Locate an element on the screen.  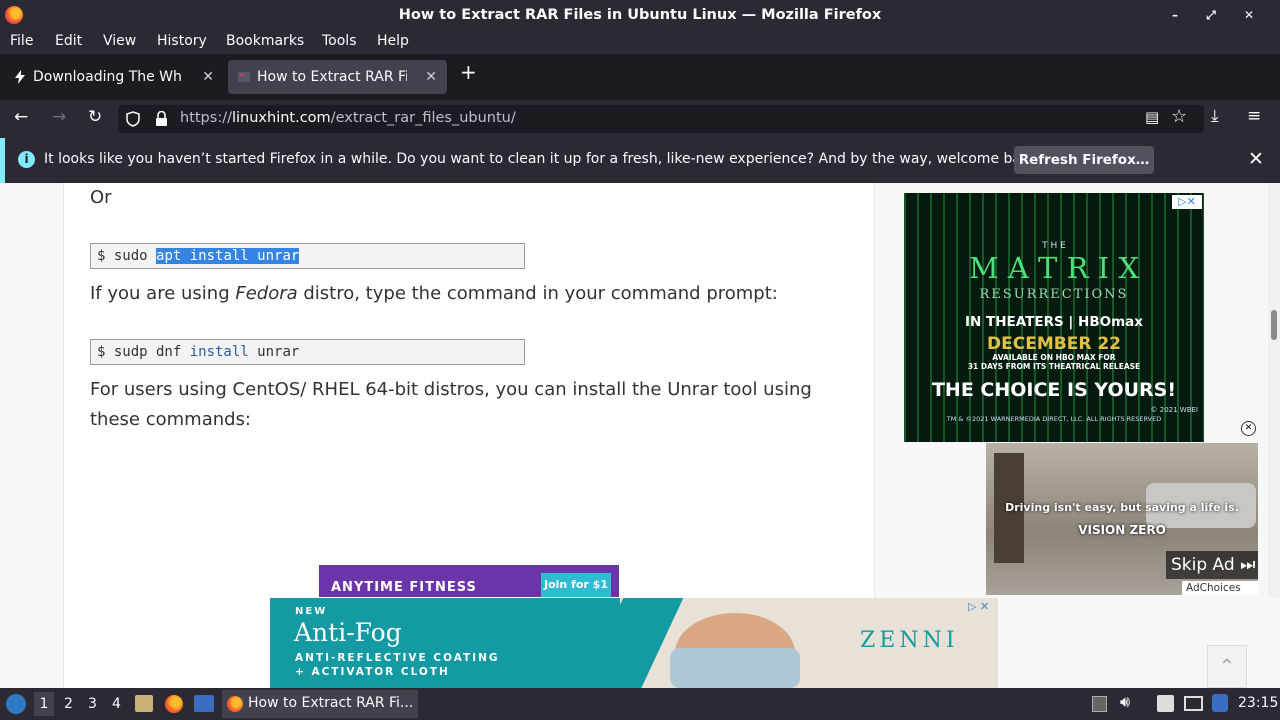
ad-matrix-title: M A T R I X is located at coordinates (1053, 268).